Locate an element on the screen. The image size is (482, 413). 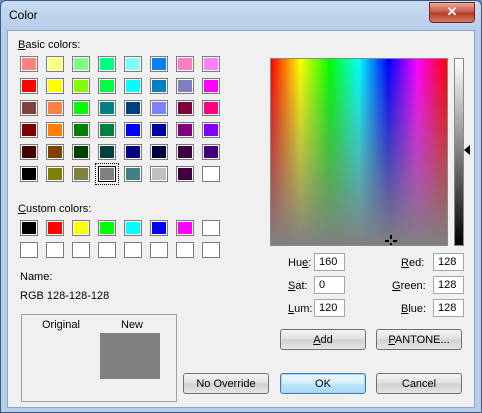
title-bar: Color ✕ is located at coordinates (241, 15).